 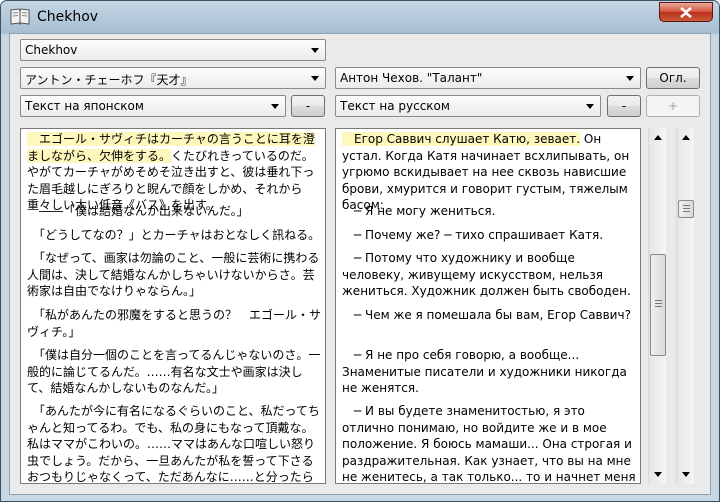 What do you see at coordinates (153, 106) in the screenshot?
I see `source-language-select: Текст на японском` at bounding box center [153, 106].